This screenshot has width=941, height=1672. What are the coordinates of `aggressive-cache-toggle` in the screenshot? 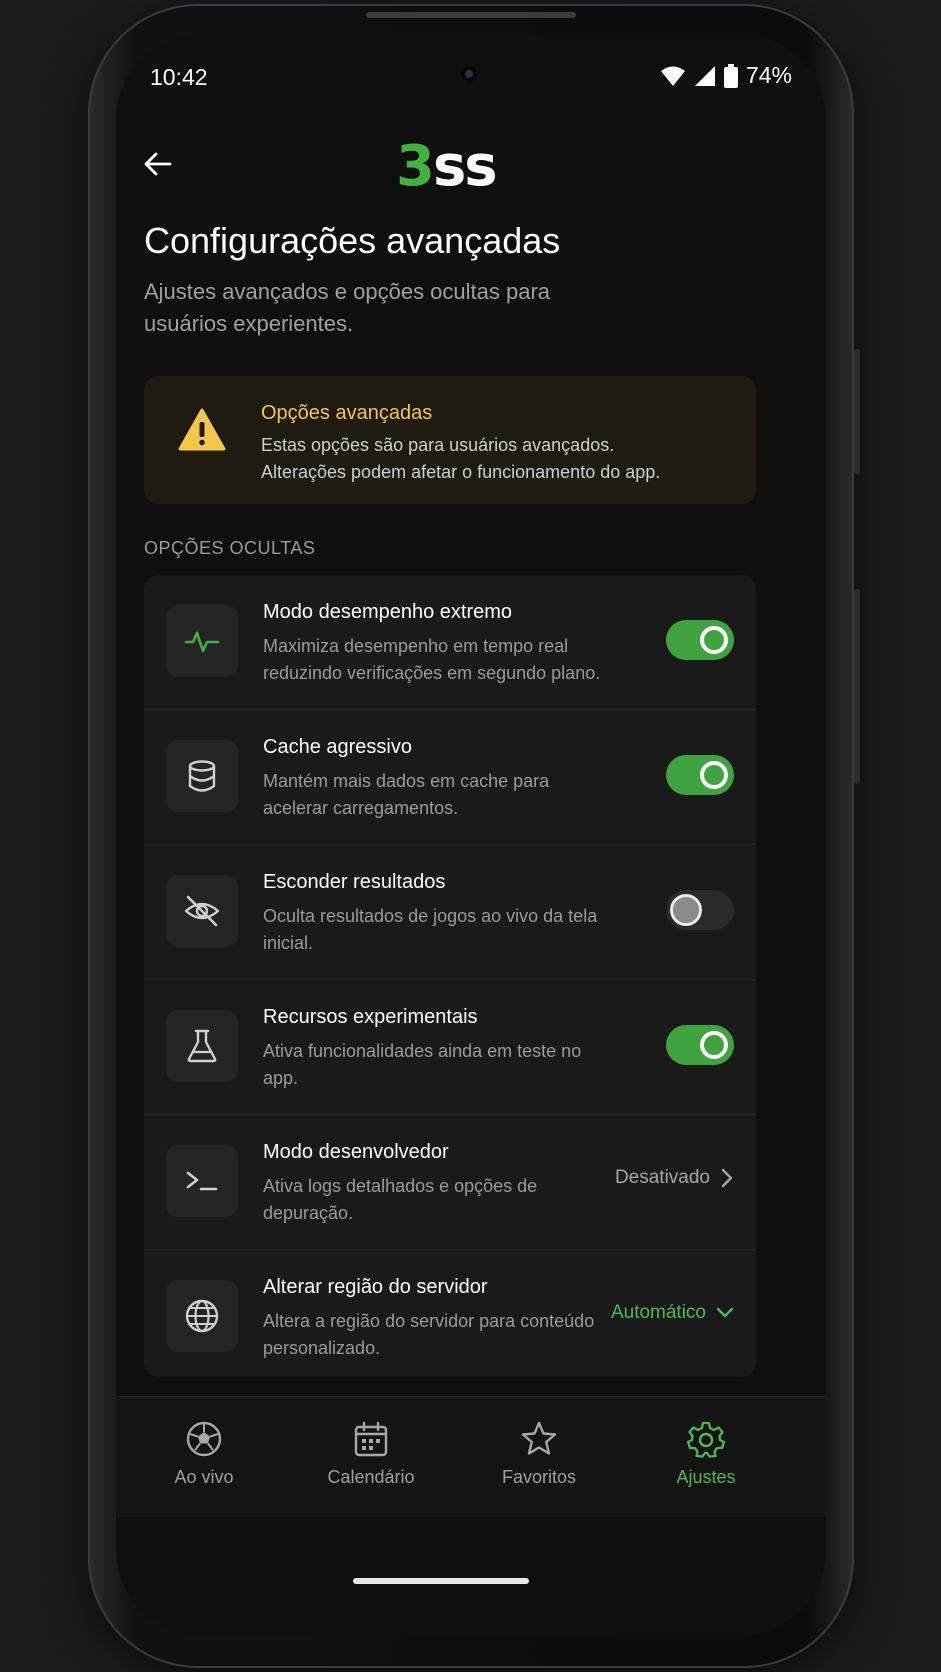 It's located at (700, 775).